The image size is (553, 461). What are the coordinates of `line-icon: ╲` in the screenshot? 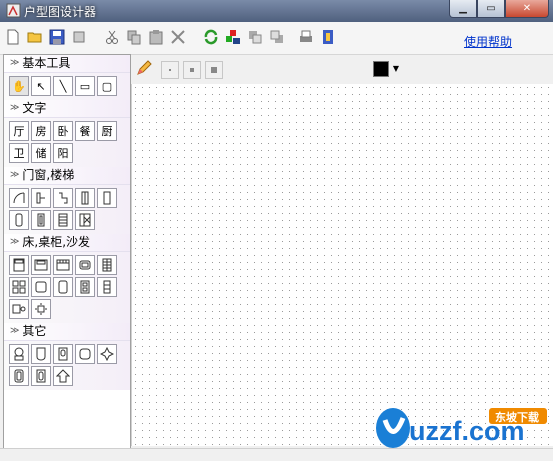 It's located at (63, 86).